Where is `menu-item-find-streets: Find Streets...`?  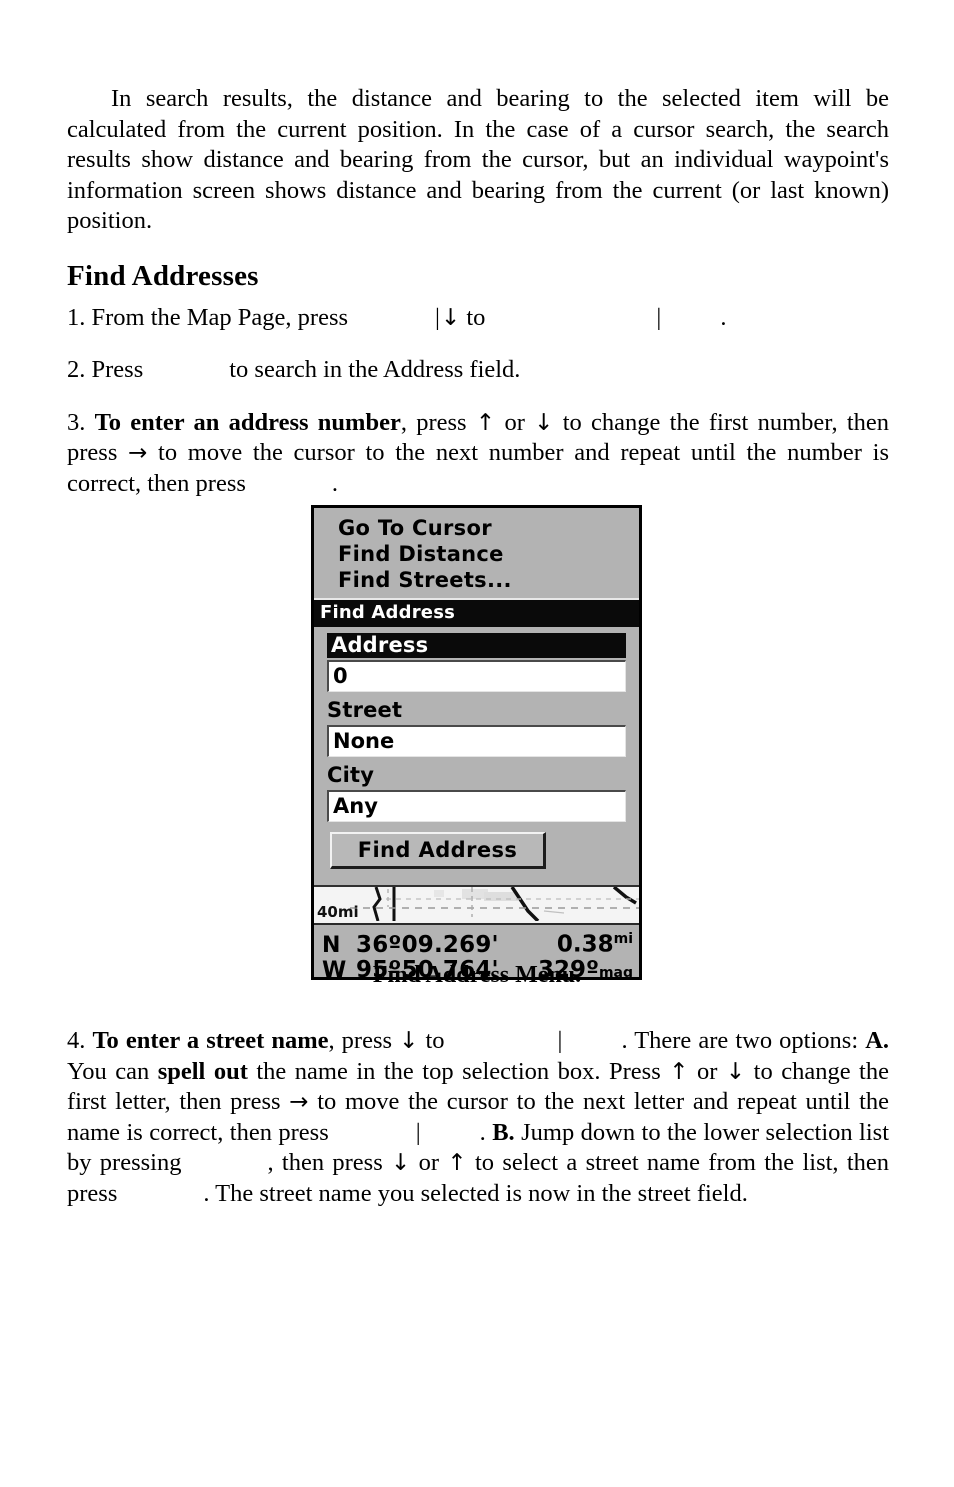
menu-item-find-streets: Find Streets... is located at coordinates (476, 580).